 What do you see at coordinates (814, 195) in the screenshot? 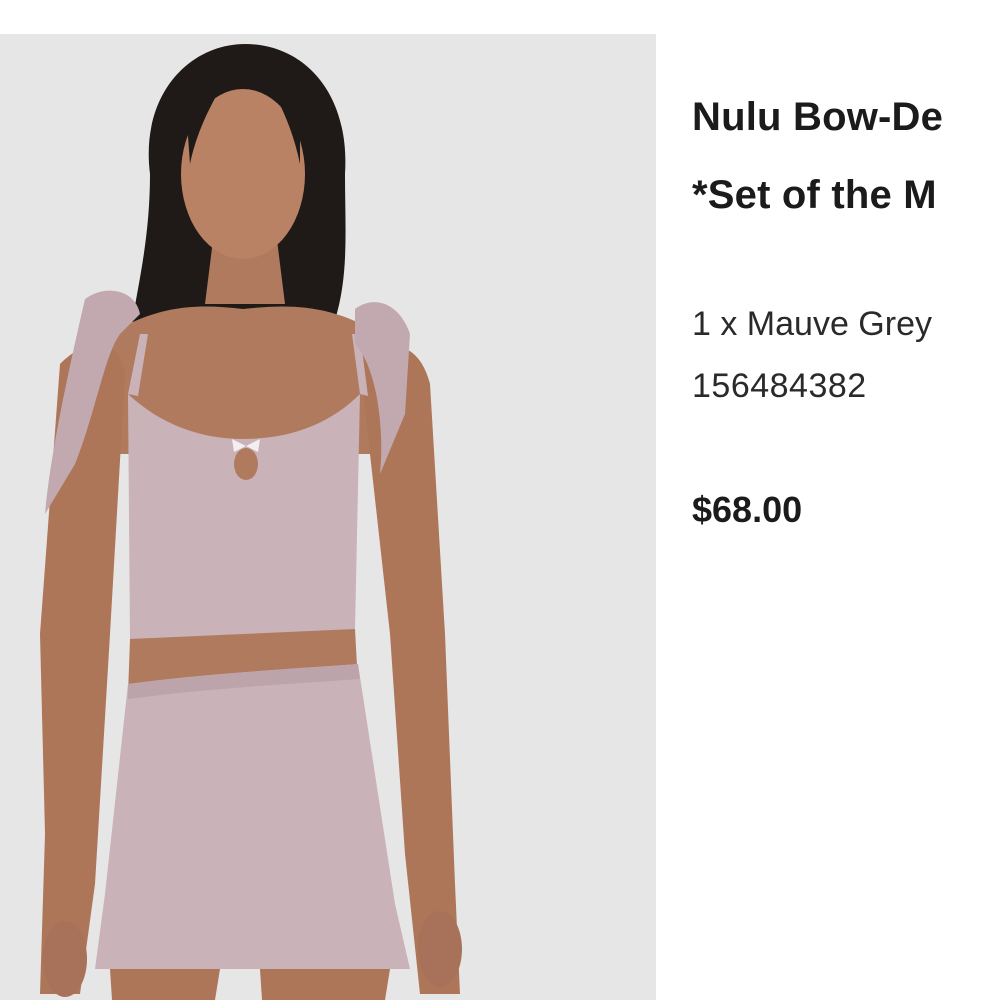
I see `product-title-line-2: *Set of the M` at bounding box center [814, 195].